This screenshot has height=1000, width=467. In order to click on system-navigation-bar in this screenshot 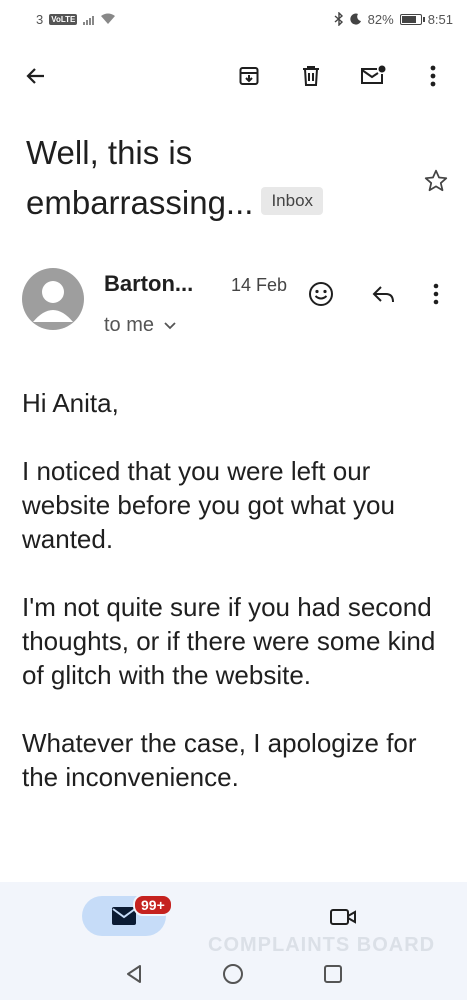, I will do `click(233, 974)`.